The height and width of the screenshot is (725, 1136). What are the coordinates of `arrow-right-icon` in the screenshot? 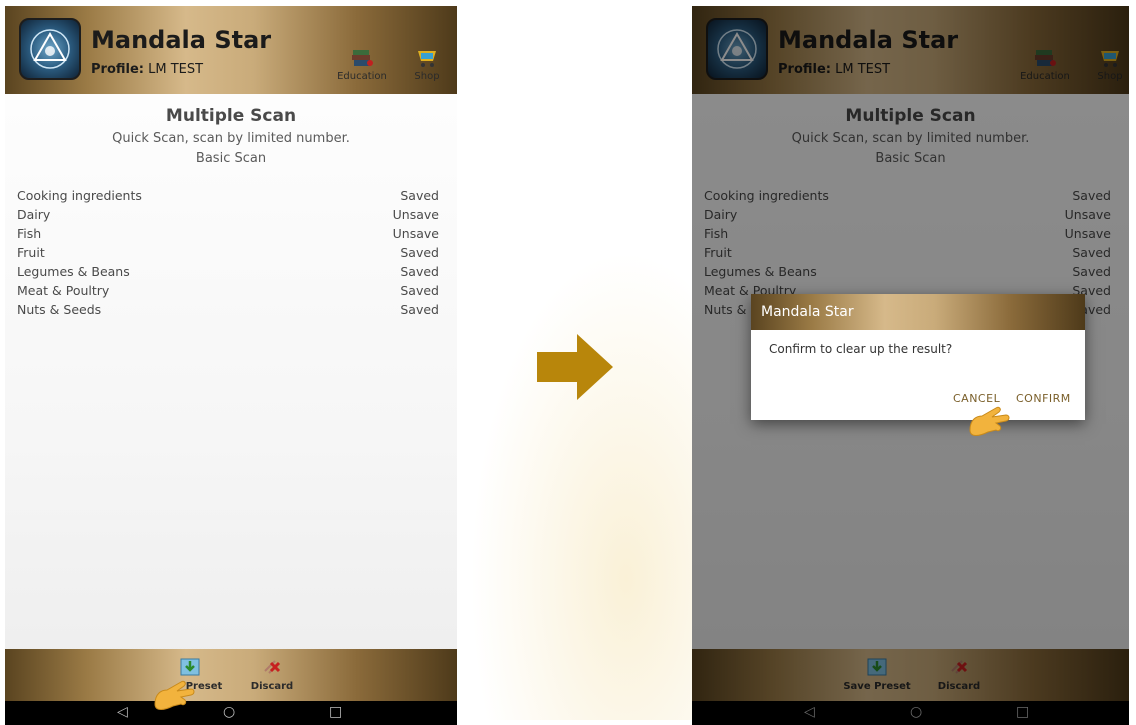 It's located at (575, 369).